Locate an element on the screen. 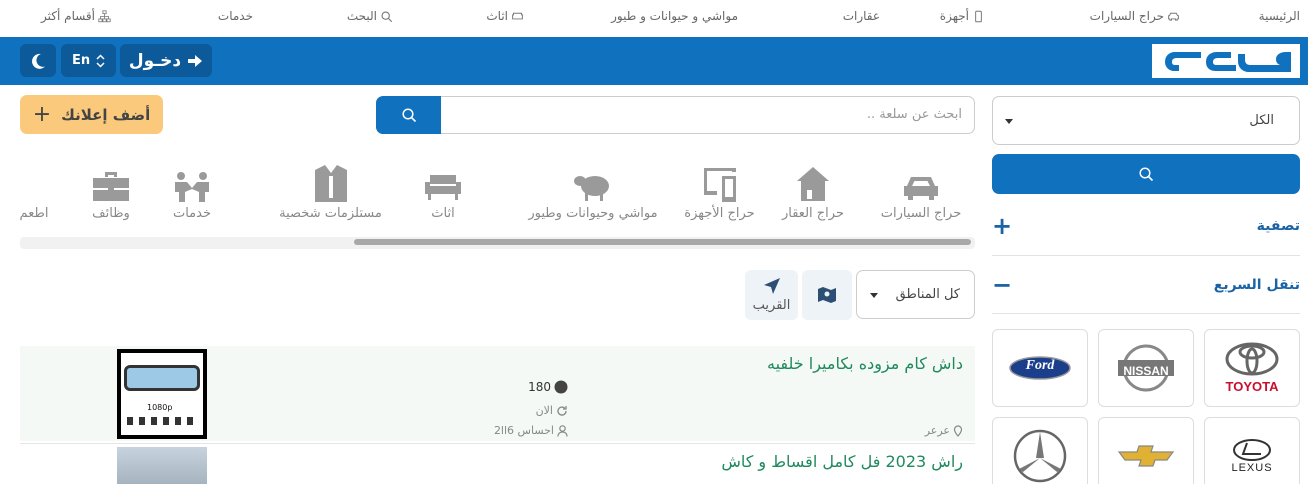  post-title: راش 2023 فل كامل اقساط و كاش is located at coordinates (842, 461).